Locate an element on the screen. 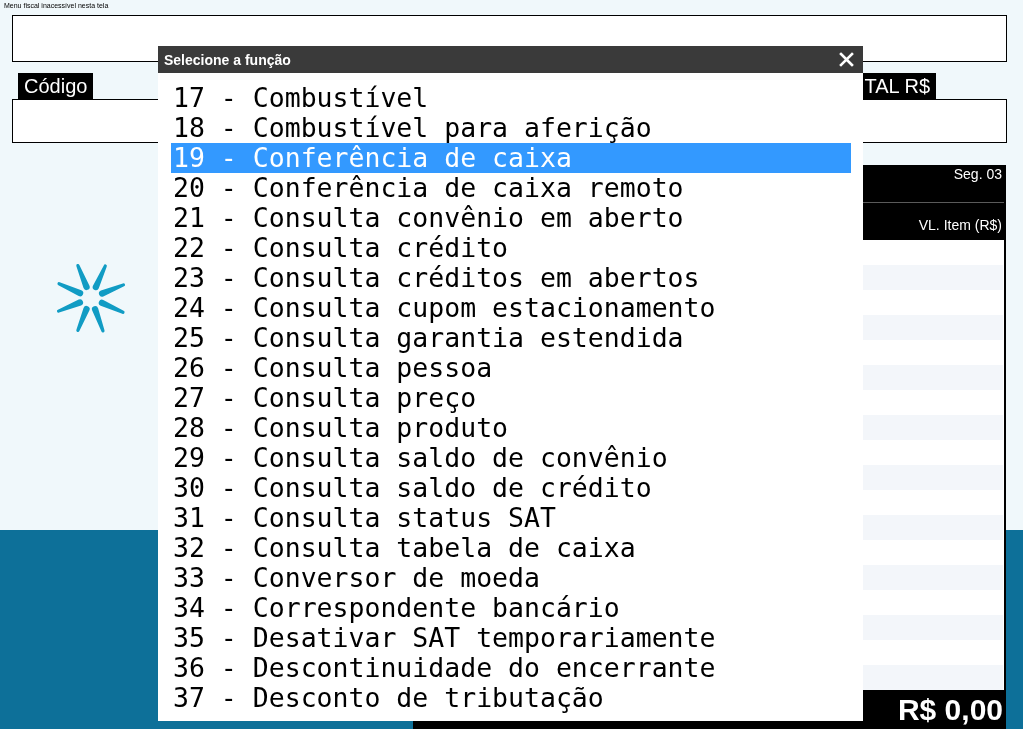 This screenshot has width=1023, height=729. function-option: 33 - Conversor de moeda is located at coordinates (511, 578).